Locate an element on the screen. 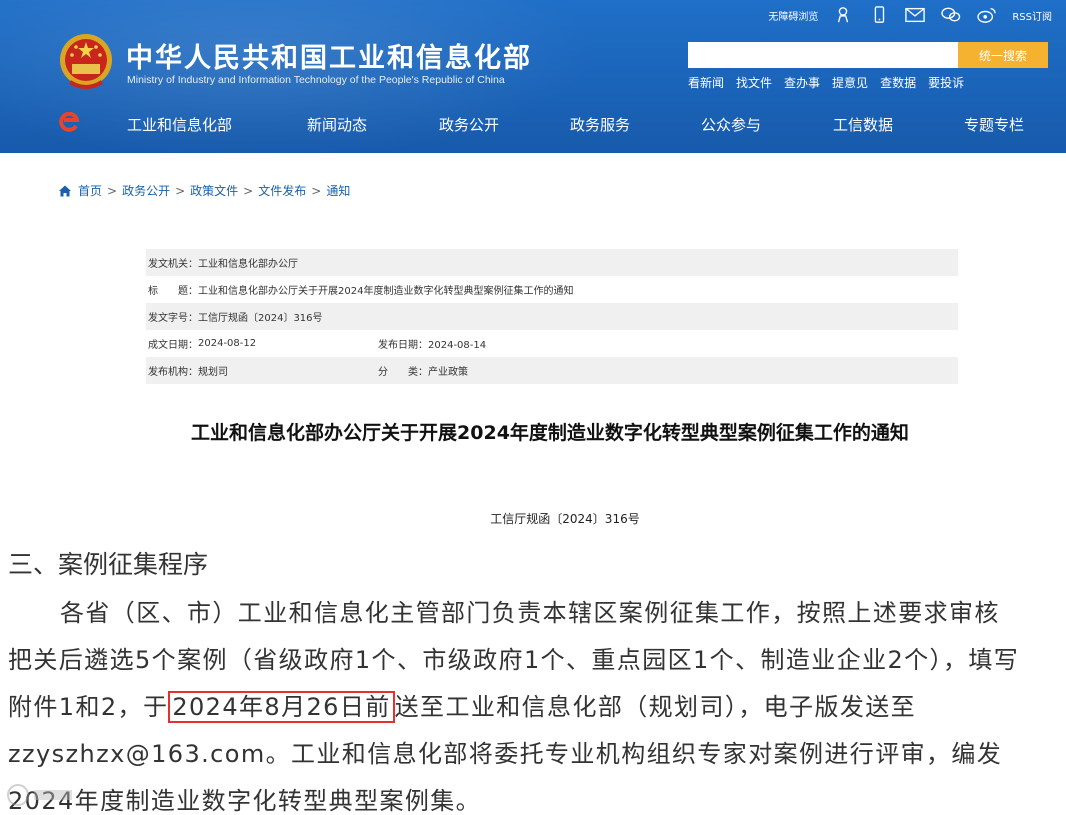 Image resolution: width=1066 pixels, height=815 pixels. nav-gov-affairs: 政务公开 is located at coordinates (469, 124).